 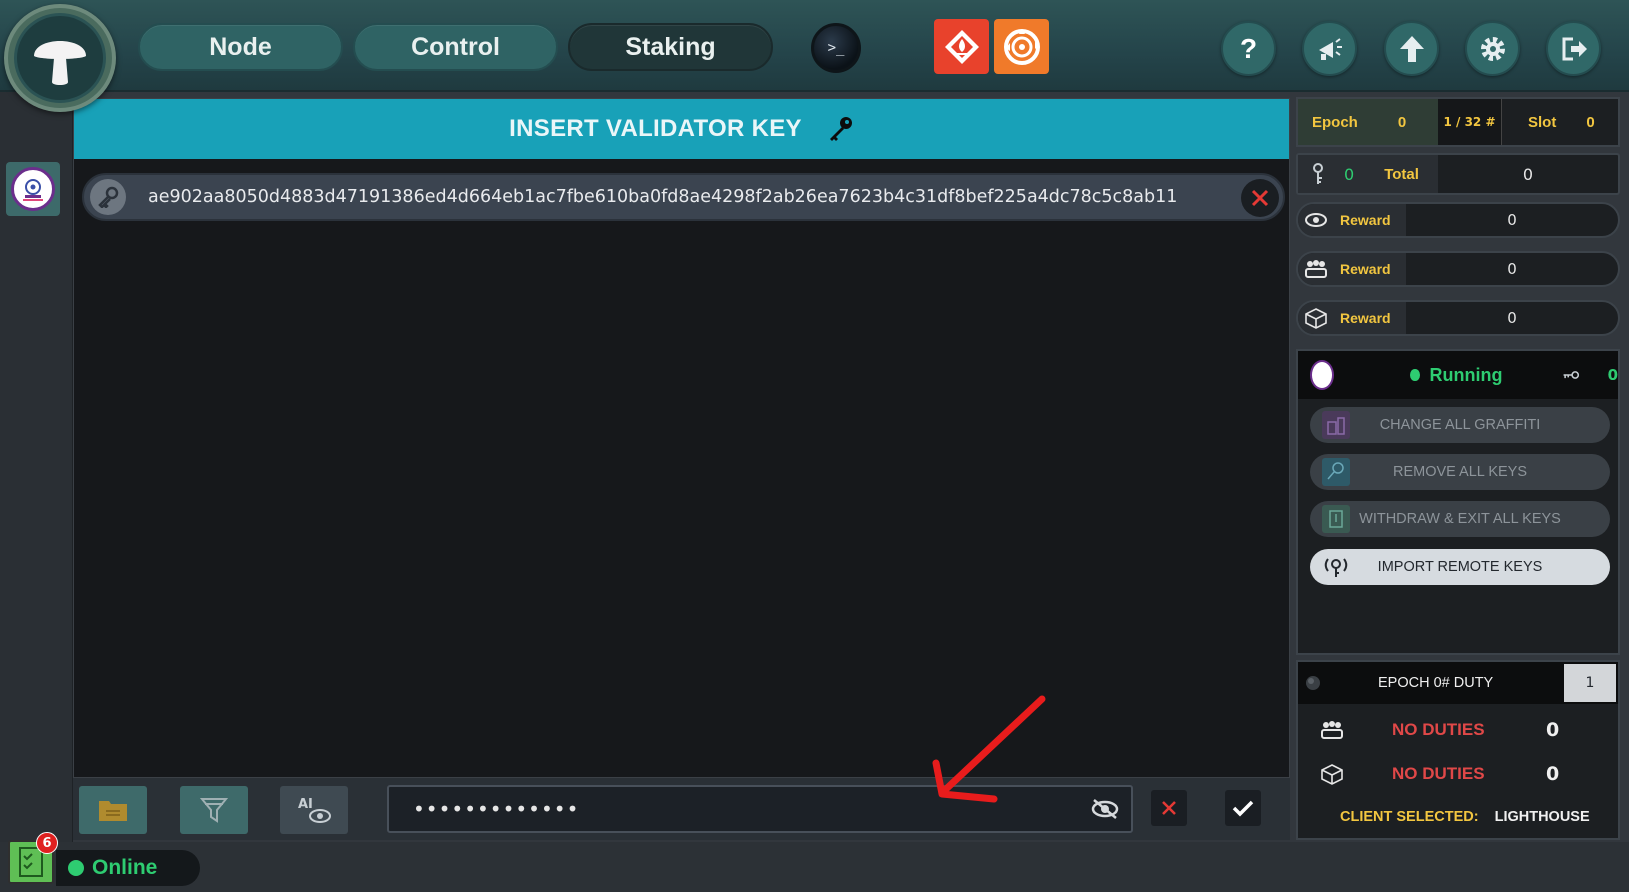 What do you see at coordinates (60, 63) in the screenshot?
I see `mushroom-logo-icon` at bounding box center [60, 63].